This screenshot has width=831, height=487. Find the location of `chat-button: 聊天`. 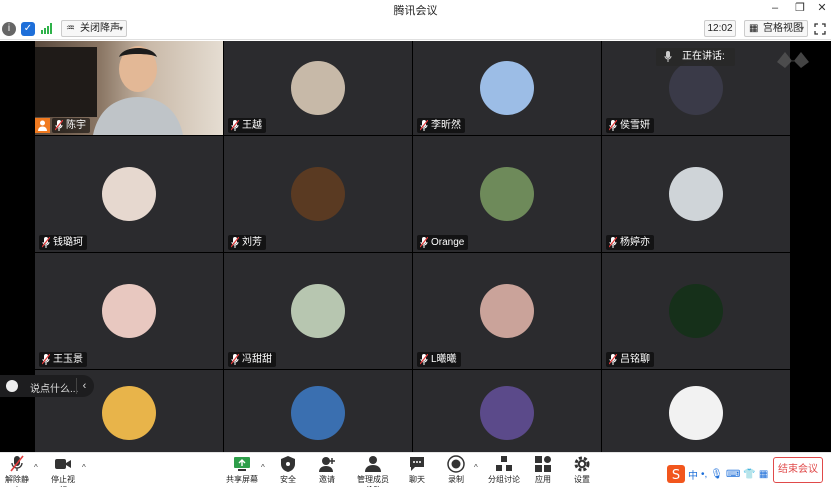

chat-button: 聊天 is located at coordinates (417, 470).